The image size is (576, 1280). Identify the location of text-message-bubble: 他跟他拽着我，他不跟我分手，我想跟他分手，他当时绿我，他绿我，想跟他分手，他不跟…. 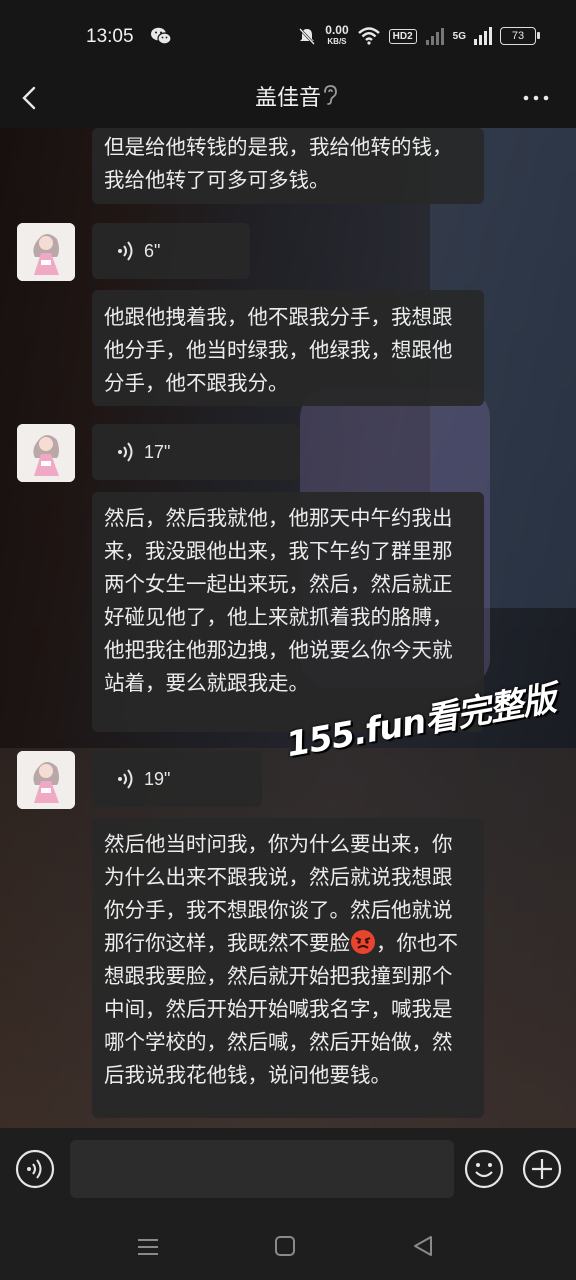
(288, 348).